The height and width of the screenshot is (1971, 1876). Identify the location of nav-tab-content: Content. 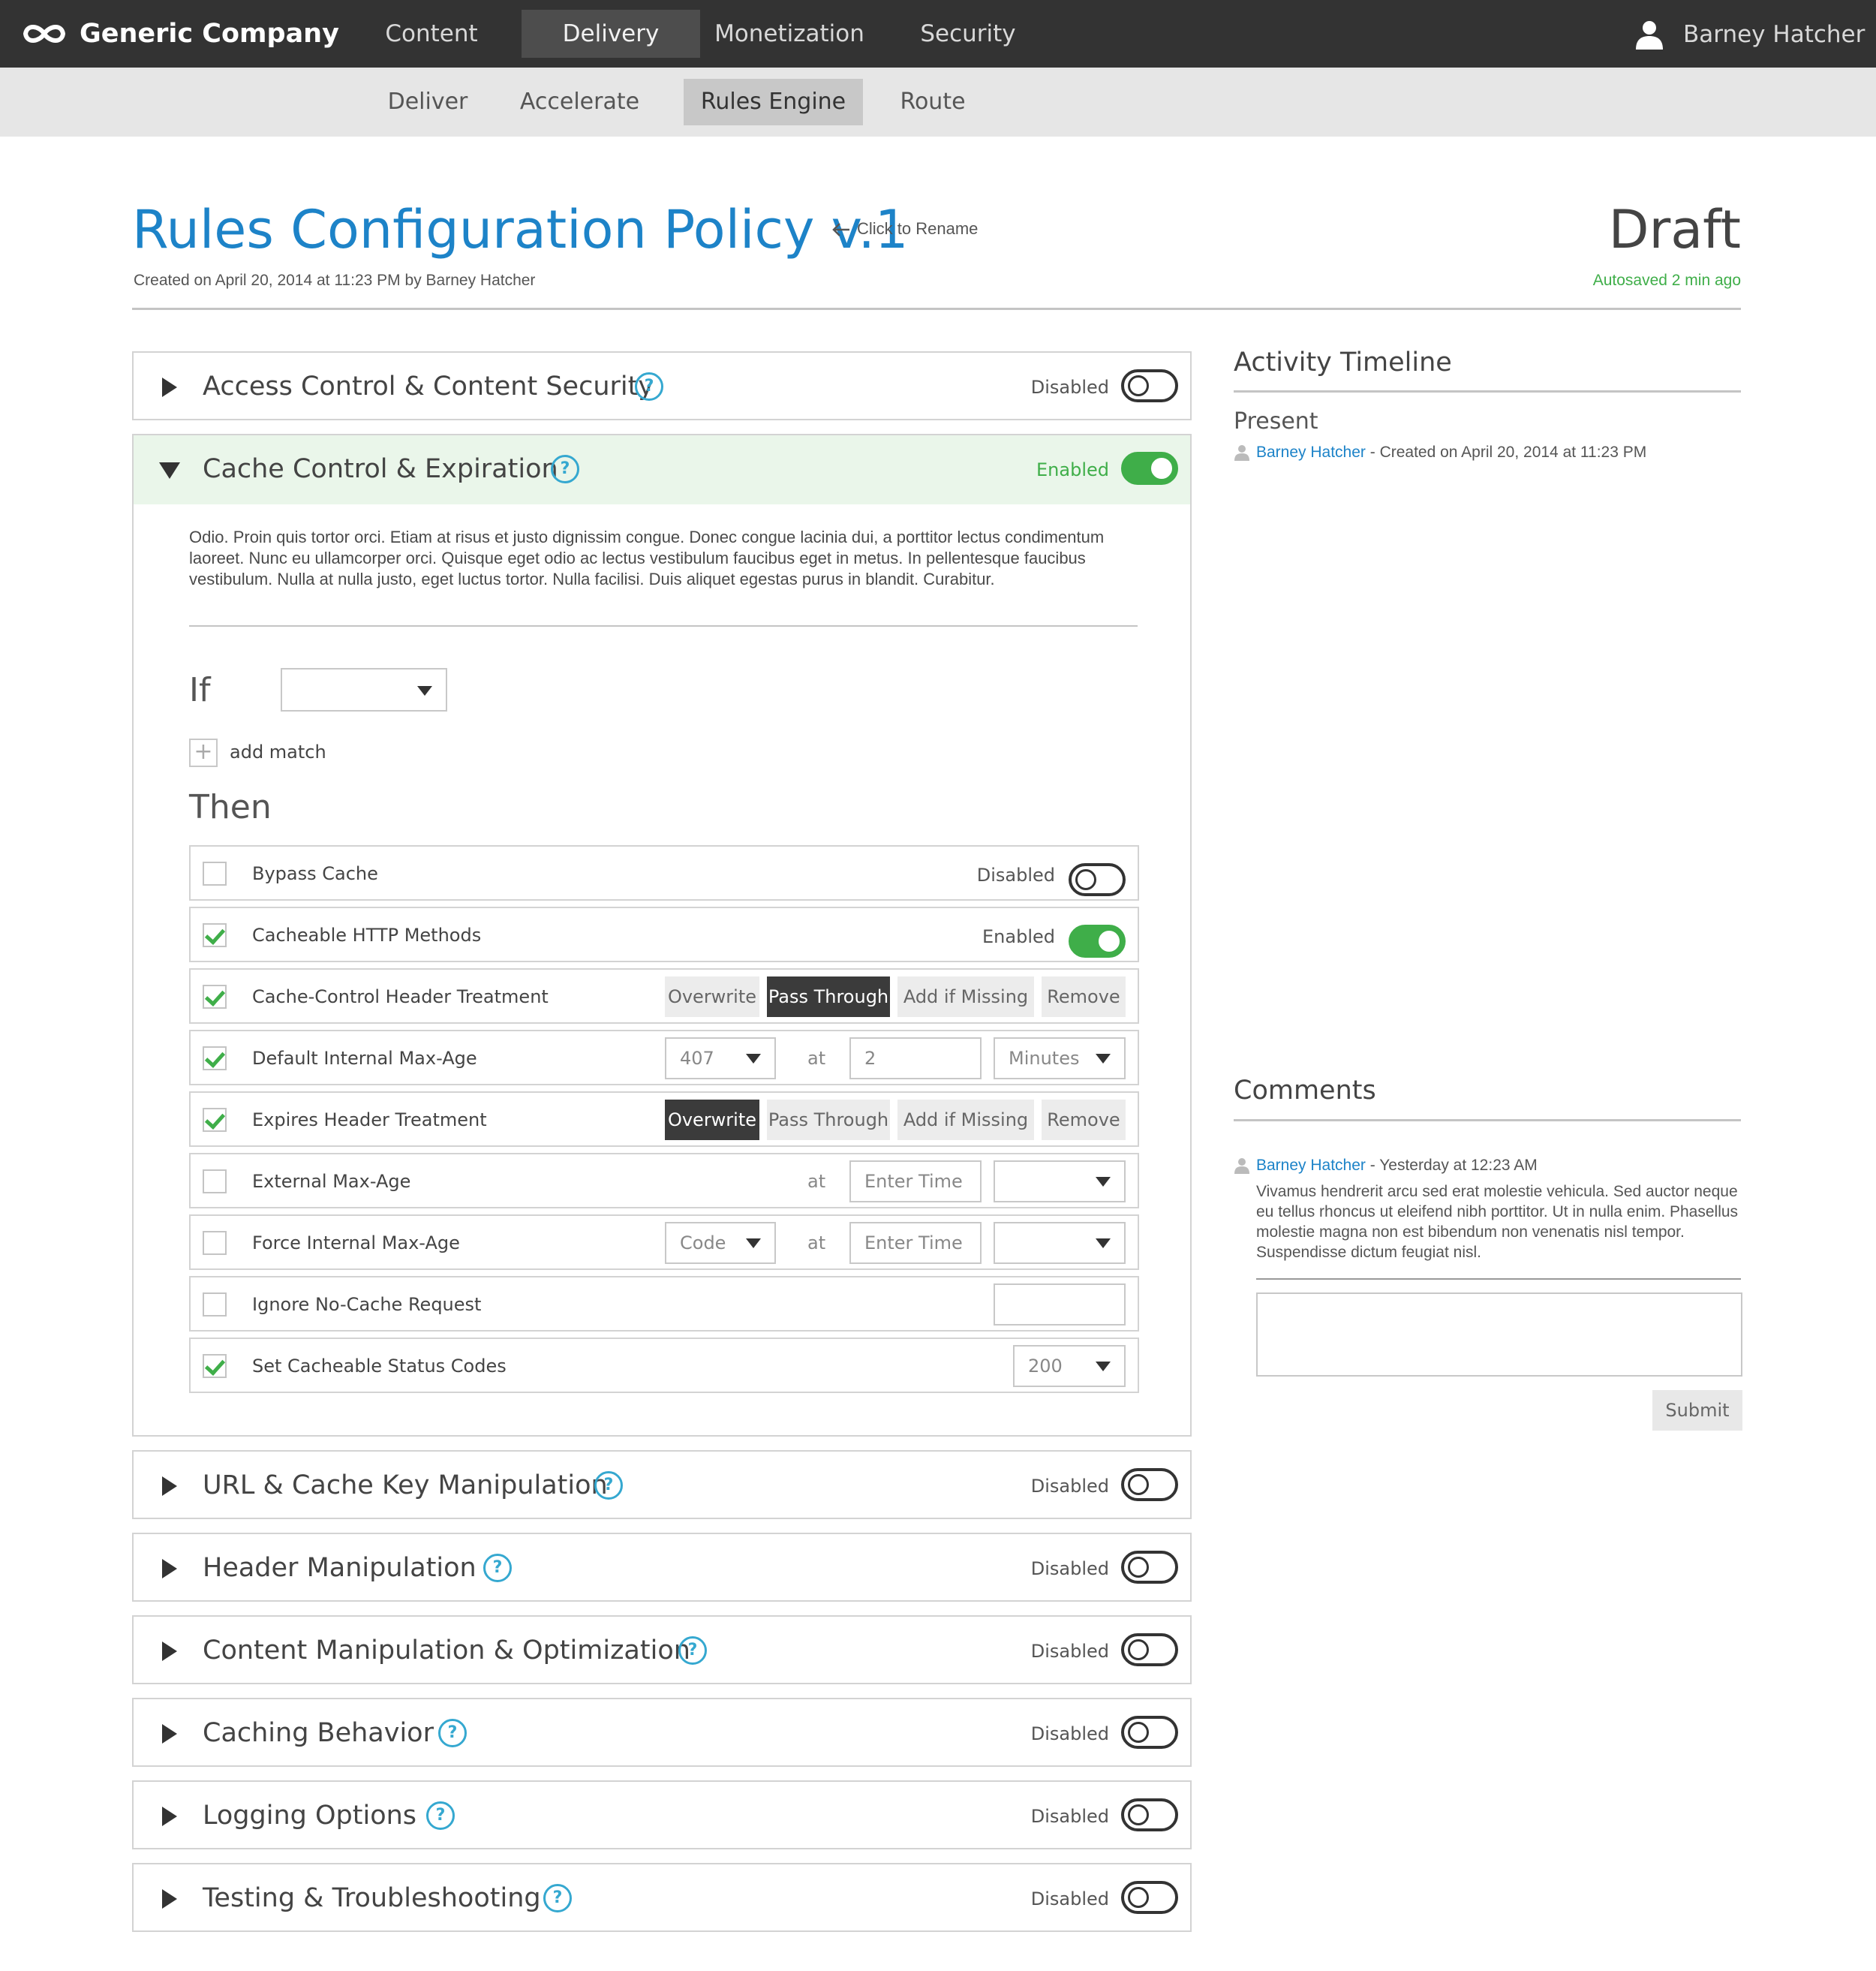
(431, 34).